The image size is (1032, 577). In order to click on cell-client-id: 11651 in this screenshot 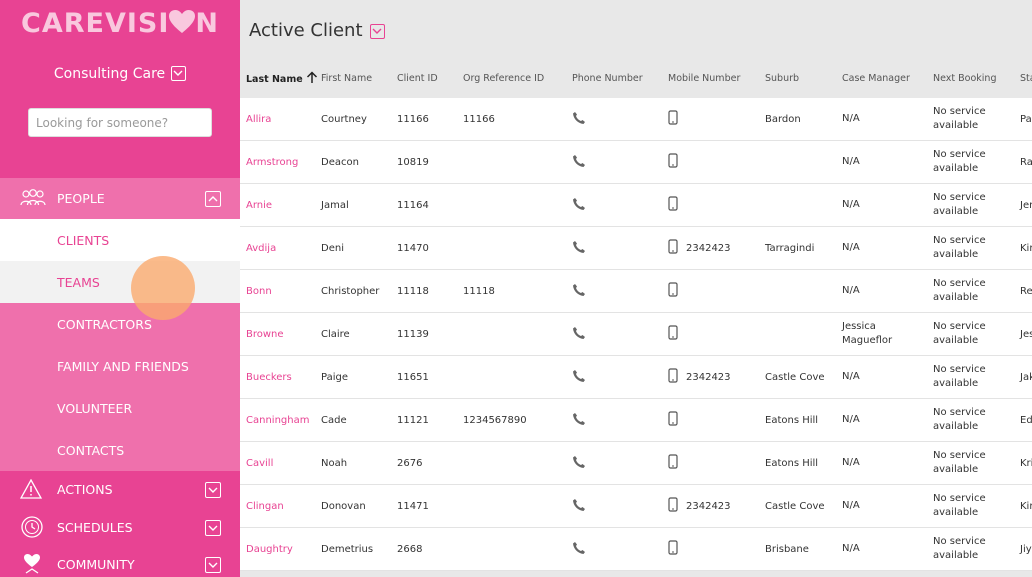, I will do `click(424, 377)`.